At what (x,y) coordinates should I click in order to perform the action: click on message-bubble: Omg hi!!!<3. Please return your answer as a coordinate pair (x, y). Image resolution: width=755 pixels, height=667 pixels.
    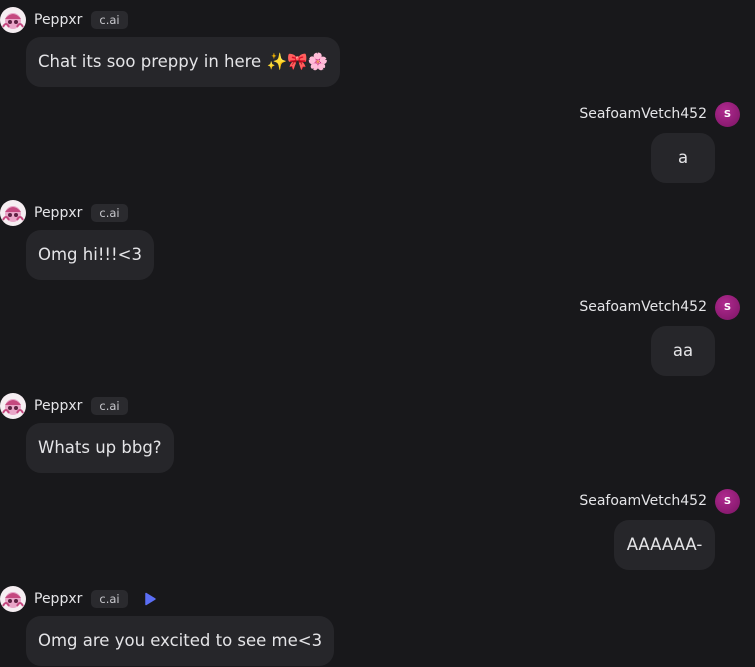
    Looking at the image, I should click on (90, 255).